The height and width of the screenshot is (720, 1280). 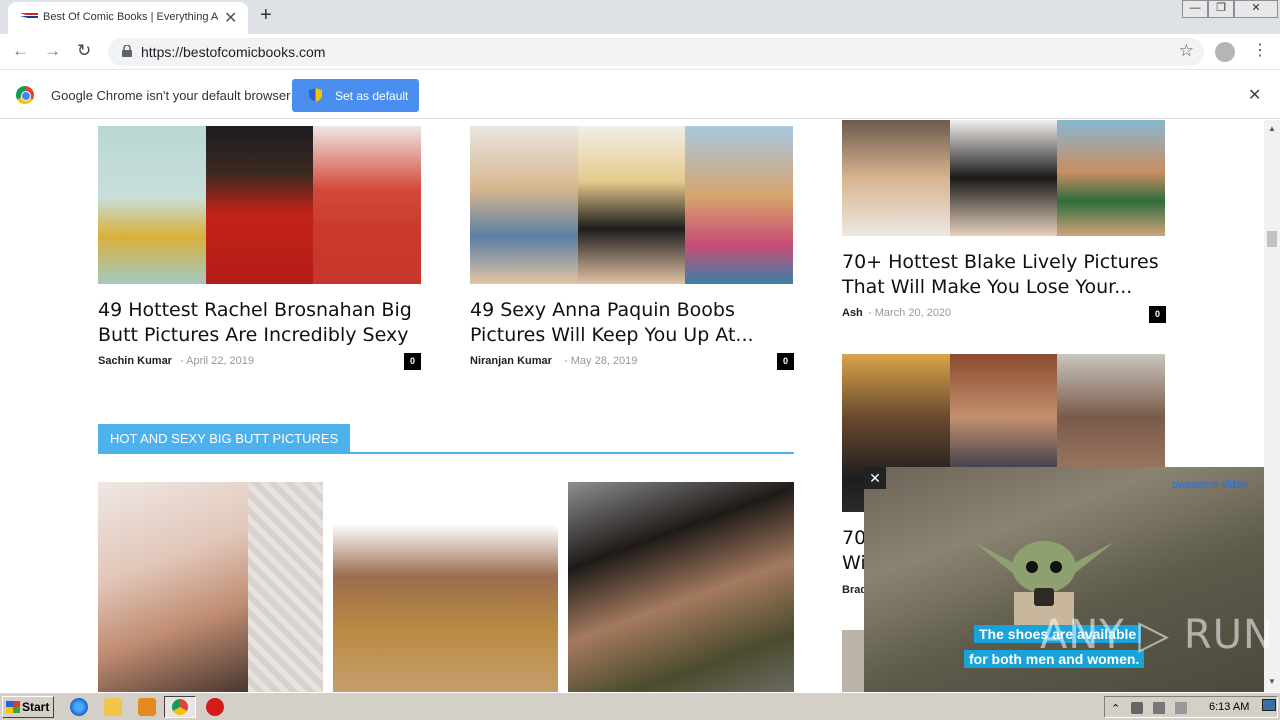 I want to click on chrome-taskbar-button, so click(x=180, y=707).